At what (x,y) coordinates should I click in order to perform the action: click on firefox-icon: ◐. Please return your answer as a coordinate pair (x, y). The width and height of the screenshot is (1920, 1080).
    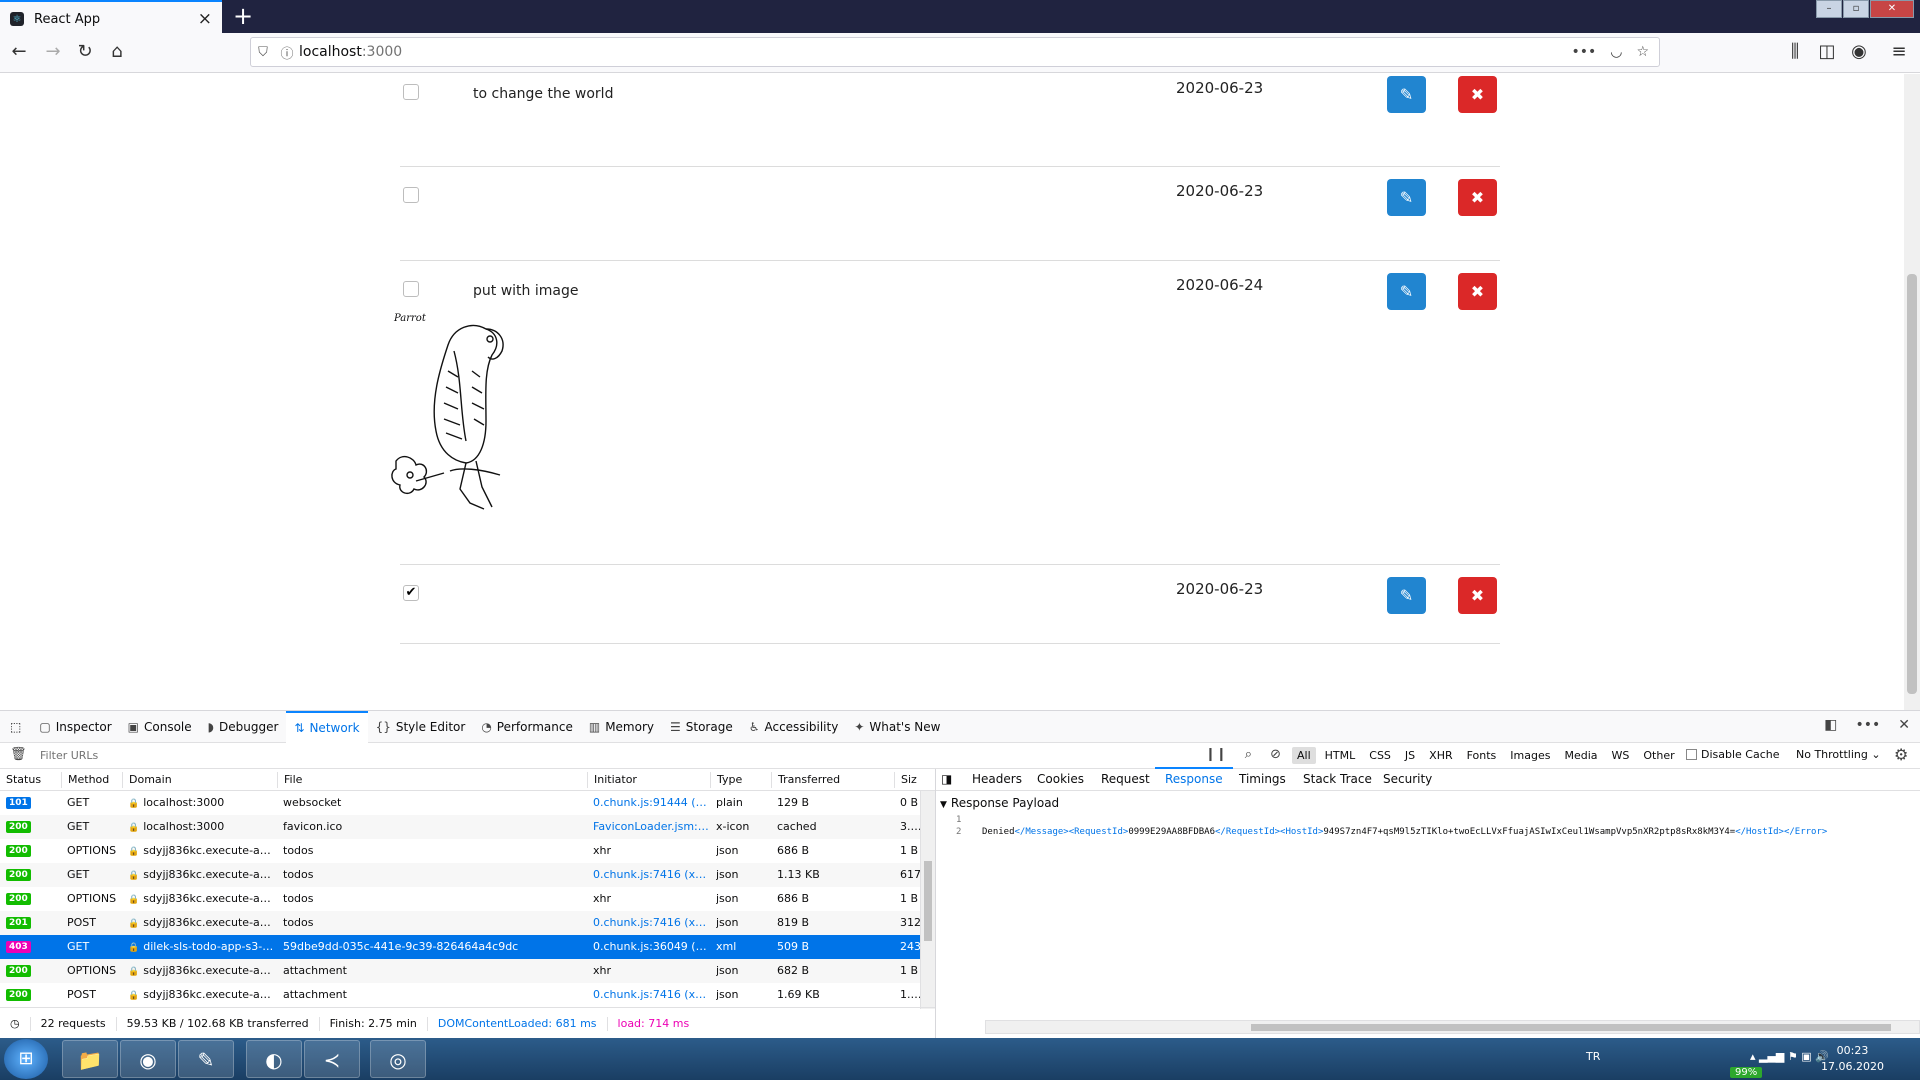
    Looking at the image, I should click on (274, 1059).